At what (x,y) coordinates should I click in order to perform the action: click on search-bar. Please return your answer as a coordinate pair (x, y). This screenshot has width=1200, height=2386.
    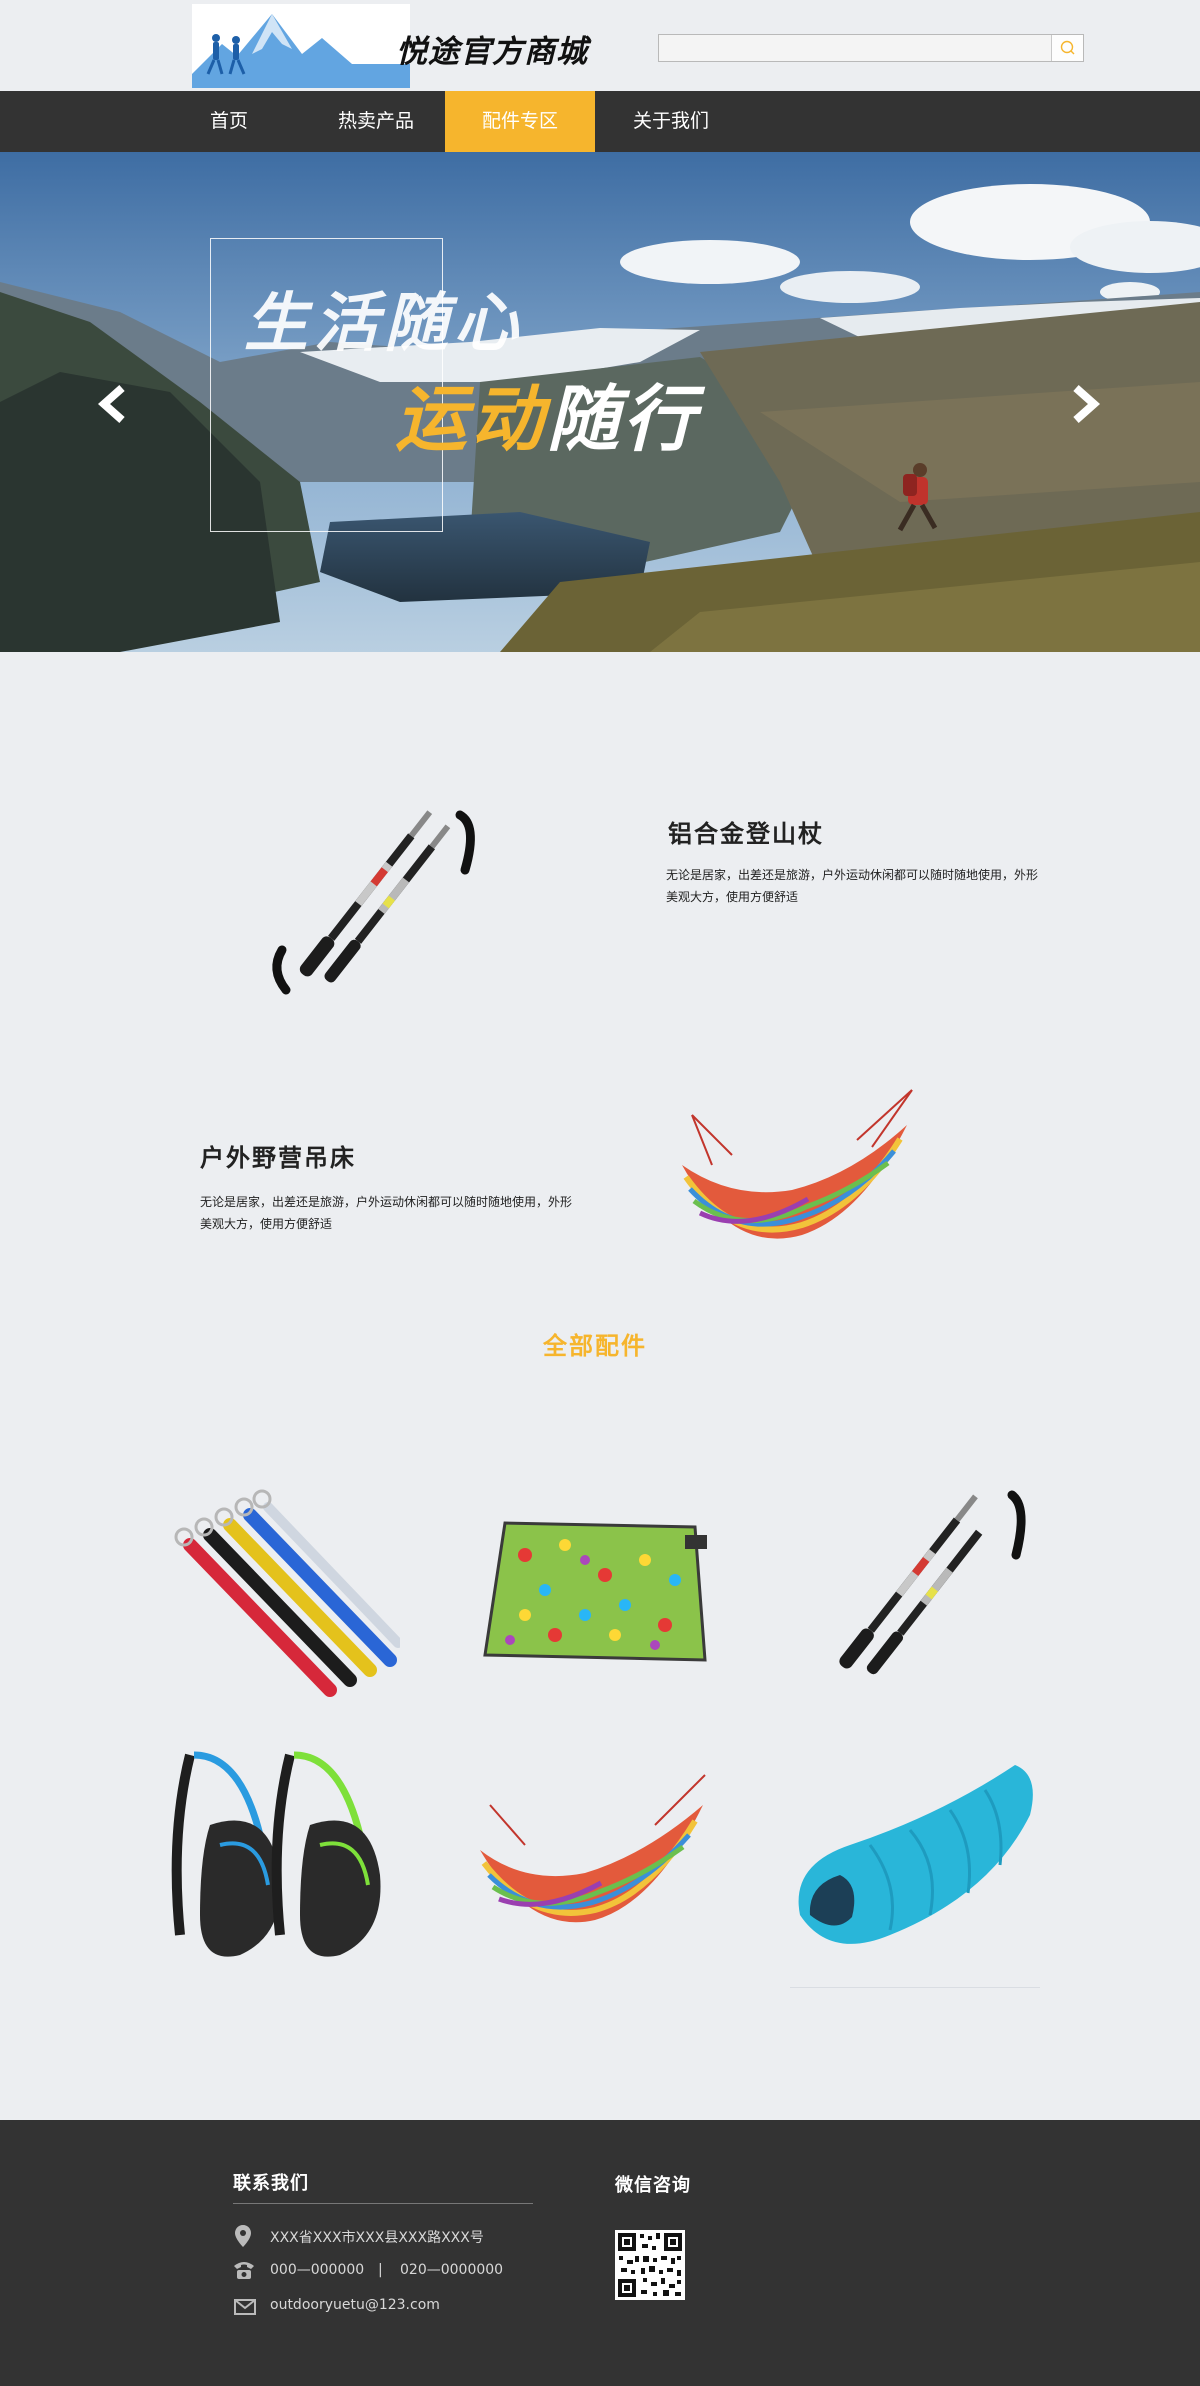
    Looking at the image, I should click on (871, 48).